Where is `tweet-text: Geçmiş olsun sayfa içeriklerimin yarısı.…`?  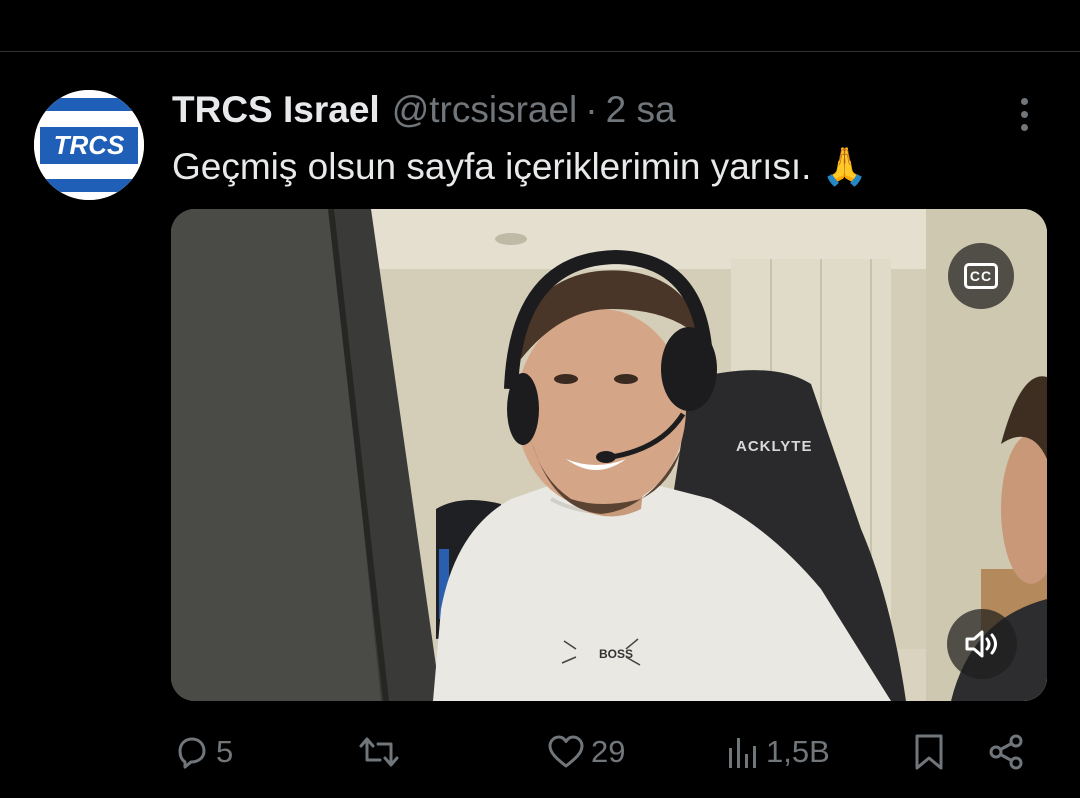 tweet-text: Geçmiş olsun sayfa içeriklerimin yarısı.… is located at coordinates (520, 166).